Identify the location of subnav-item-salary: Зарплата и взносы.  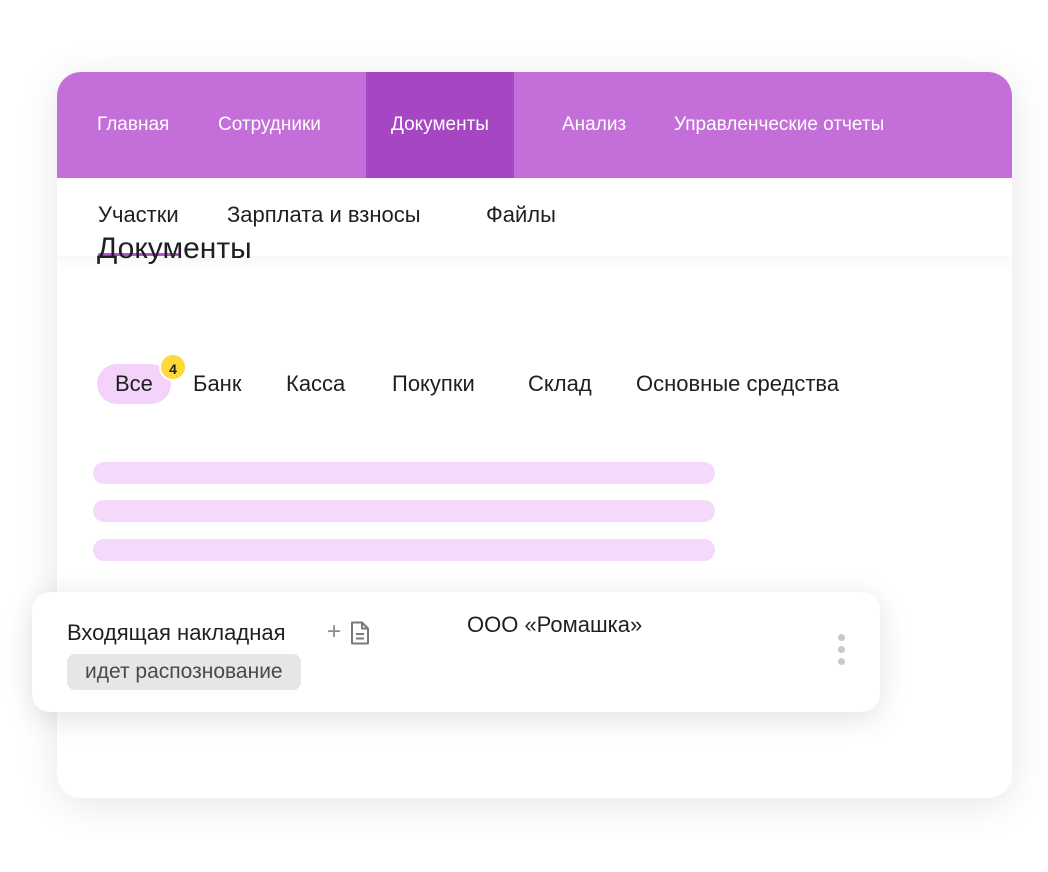
(324, 229).